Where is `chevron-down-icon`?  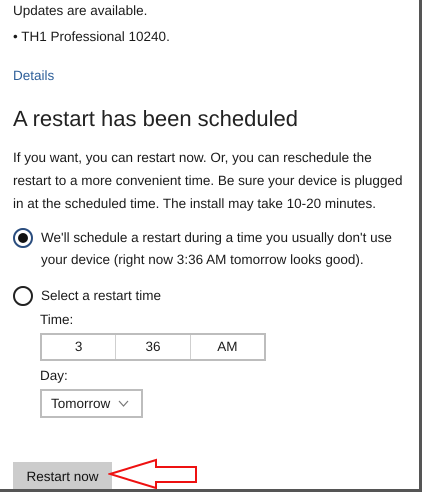
chevron-down-icon is located at coordinates (124, 404).